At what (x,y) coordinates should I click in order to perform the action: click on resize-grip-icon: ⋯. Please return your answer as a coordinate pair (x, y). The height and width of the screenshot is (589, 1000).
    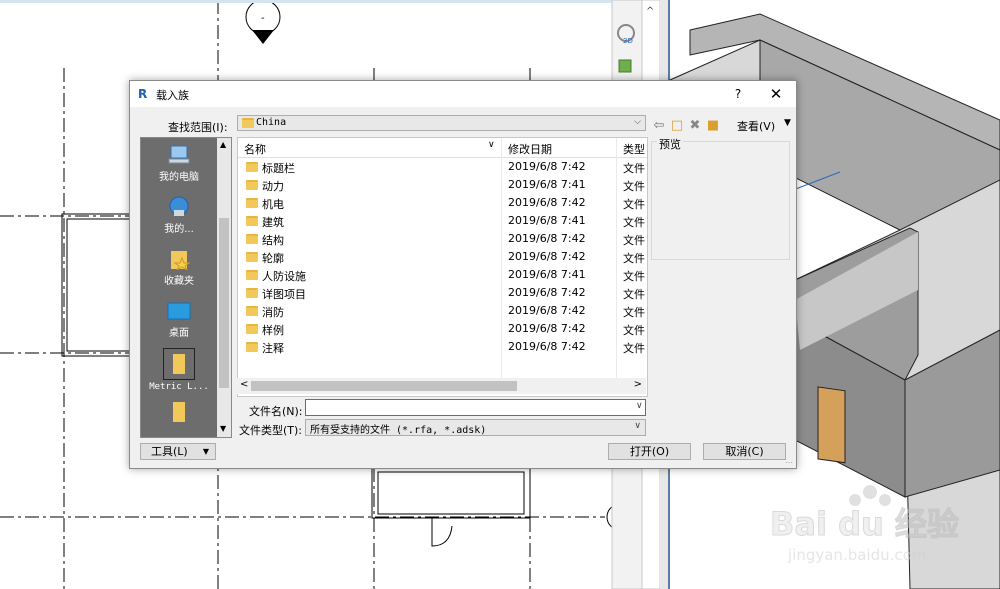
    Looking at the image, I should click on (789, 462).